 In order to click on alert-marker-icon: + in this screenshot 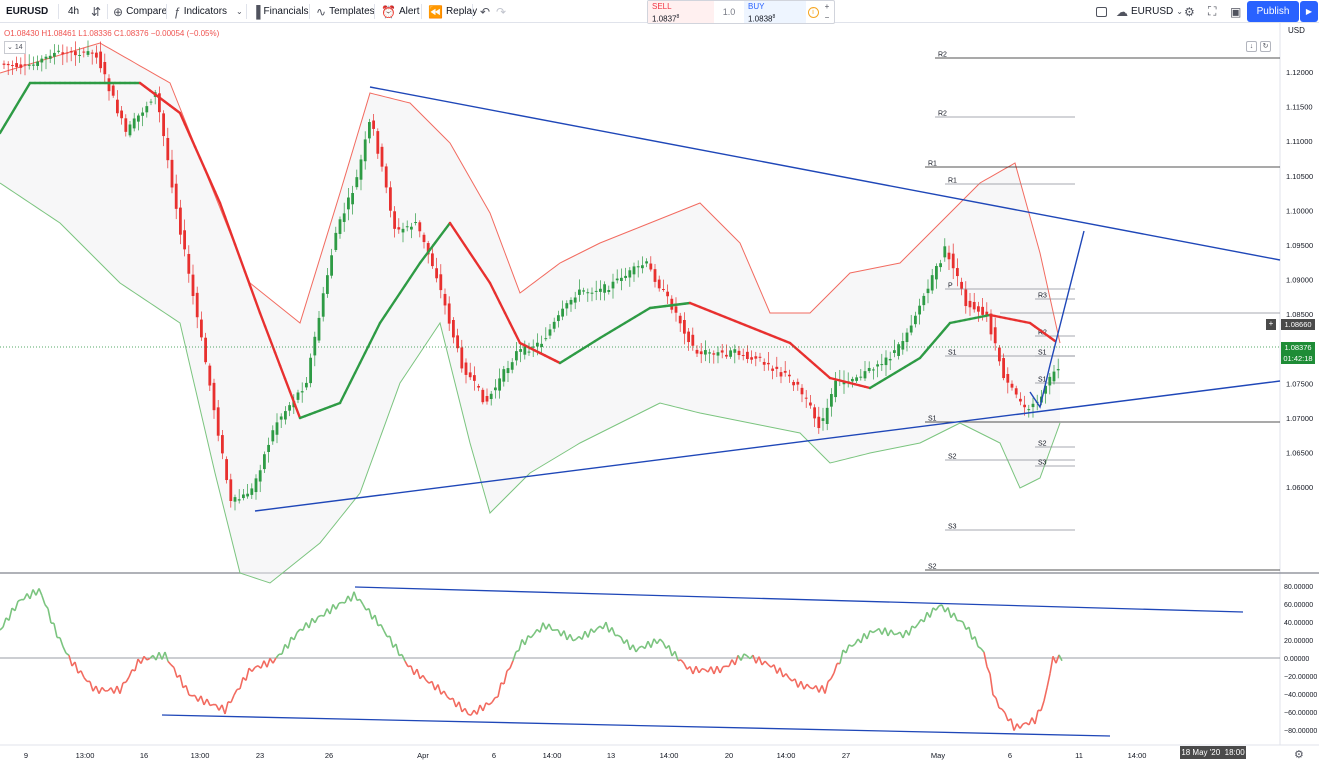, I will do `click(1271, 324)`.